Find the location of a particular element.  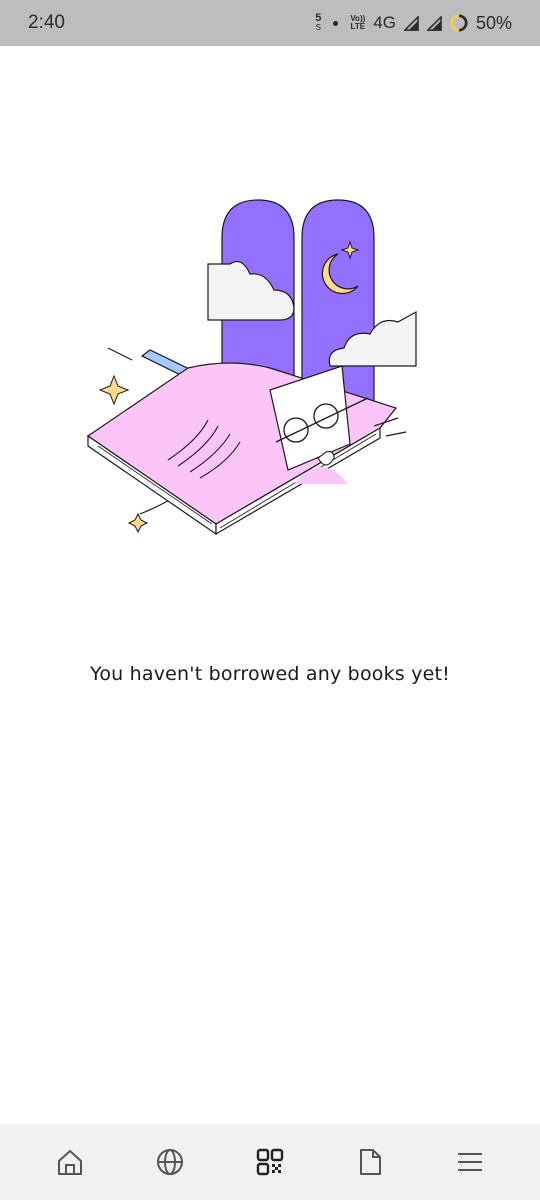

nav-scan is located at coordinates (270, 1162).